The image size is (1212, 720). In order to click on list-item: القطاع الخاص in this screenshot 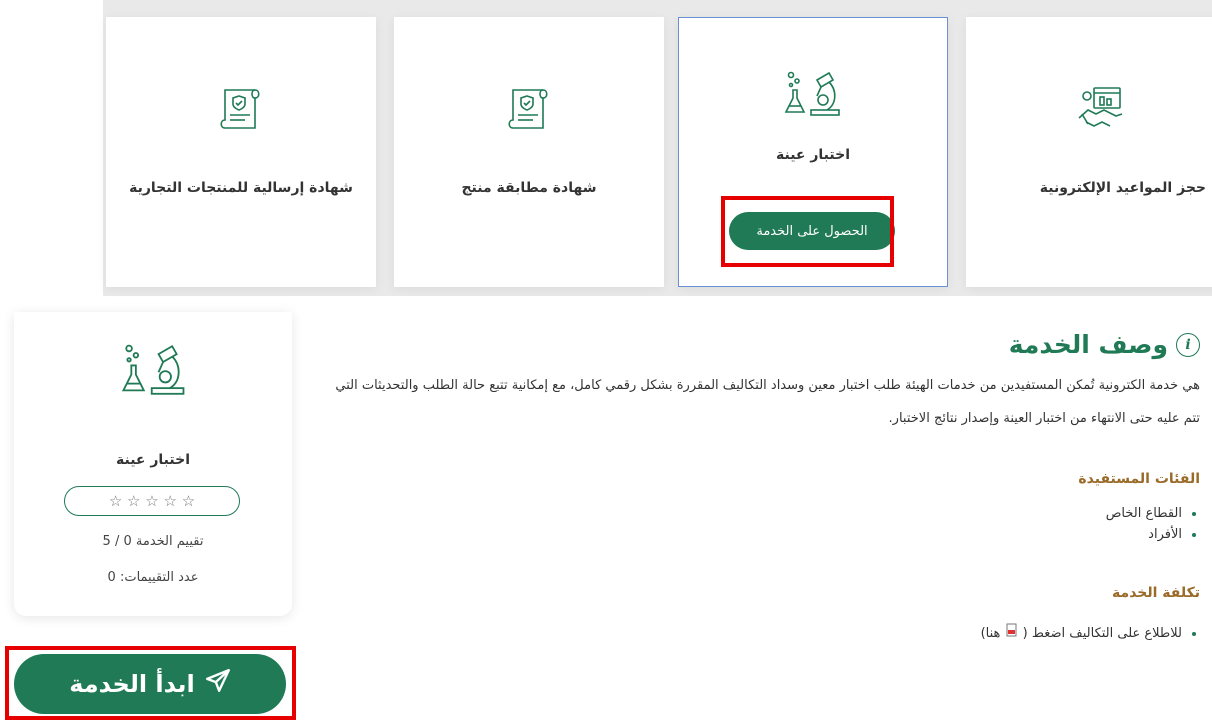, I will do `click(751, 513)`.